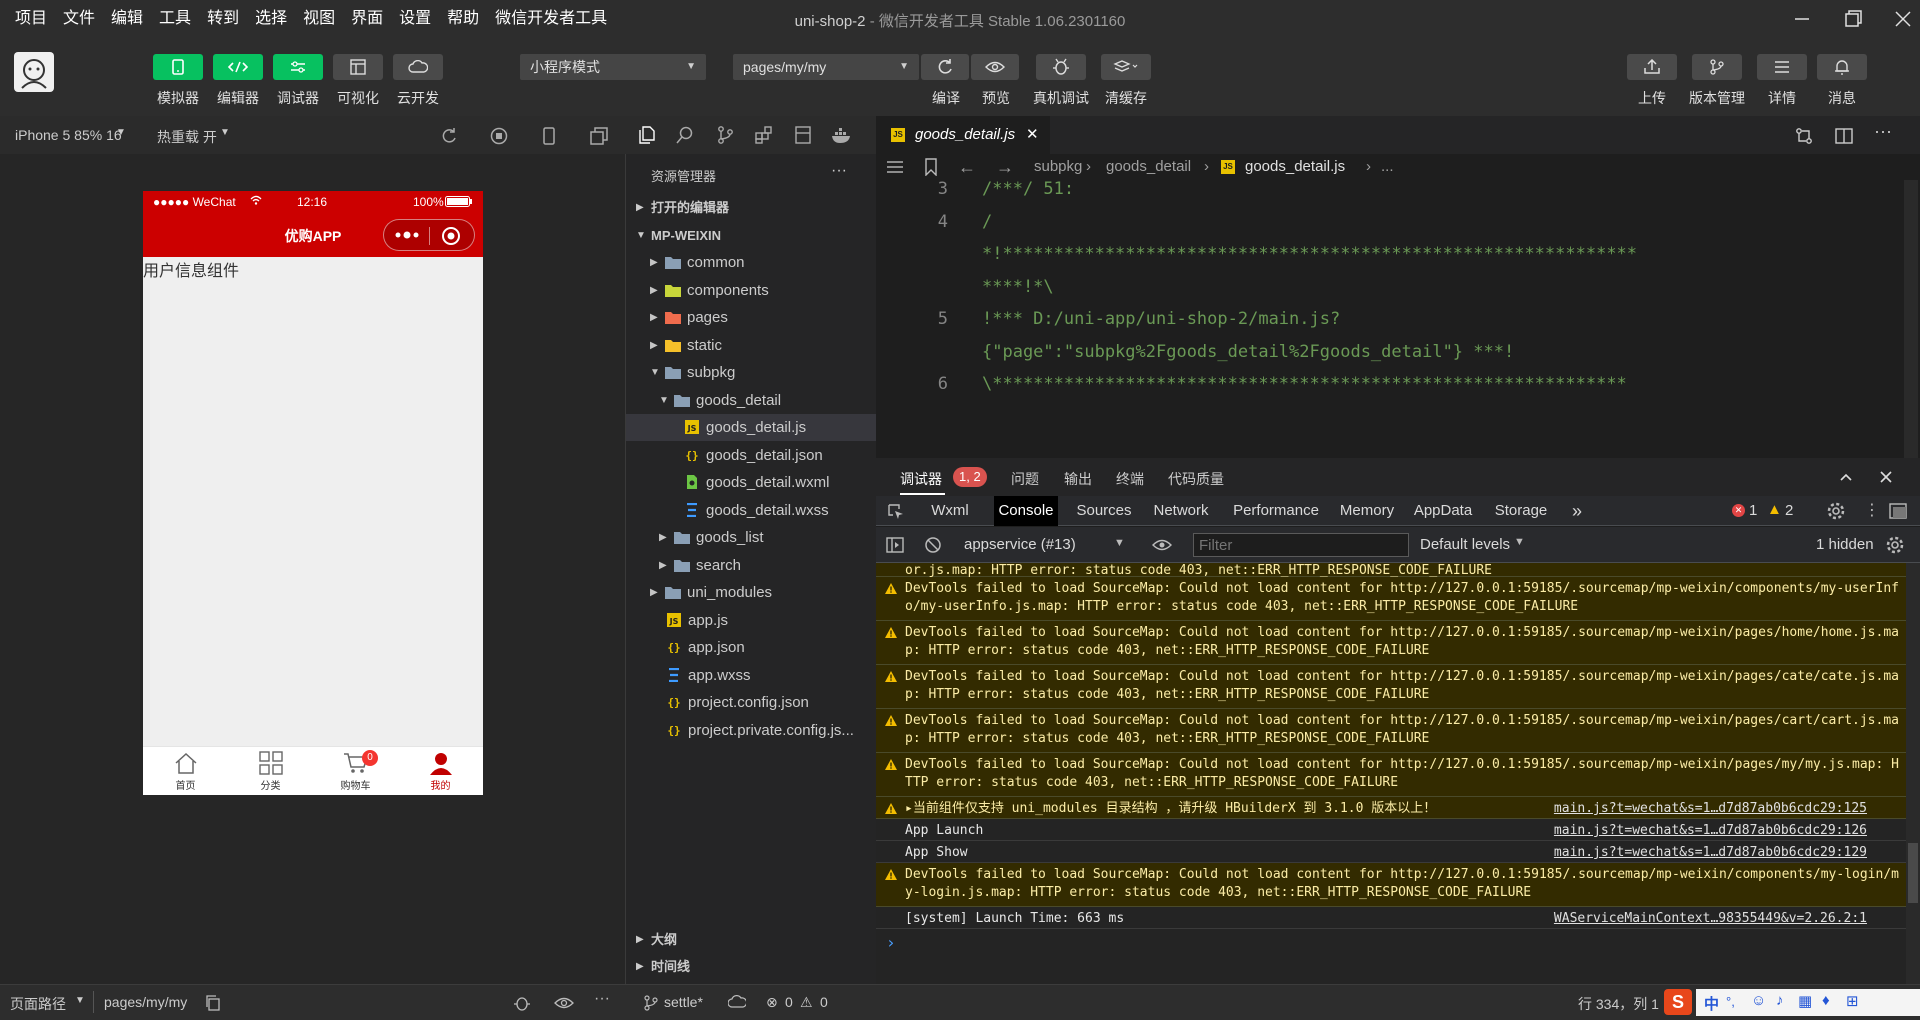 The width and height of the screenshot is (1920, 1020). What do you see at coordinates (1020, 544) in the screenshot?
I see `context-select: appservice (#13)` at bounding box center [1020, 544].